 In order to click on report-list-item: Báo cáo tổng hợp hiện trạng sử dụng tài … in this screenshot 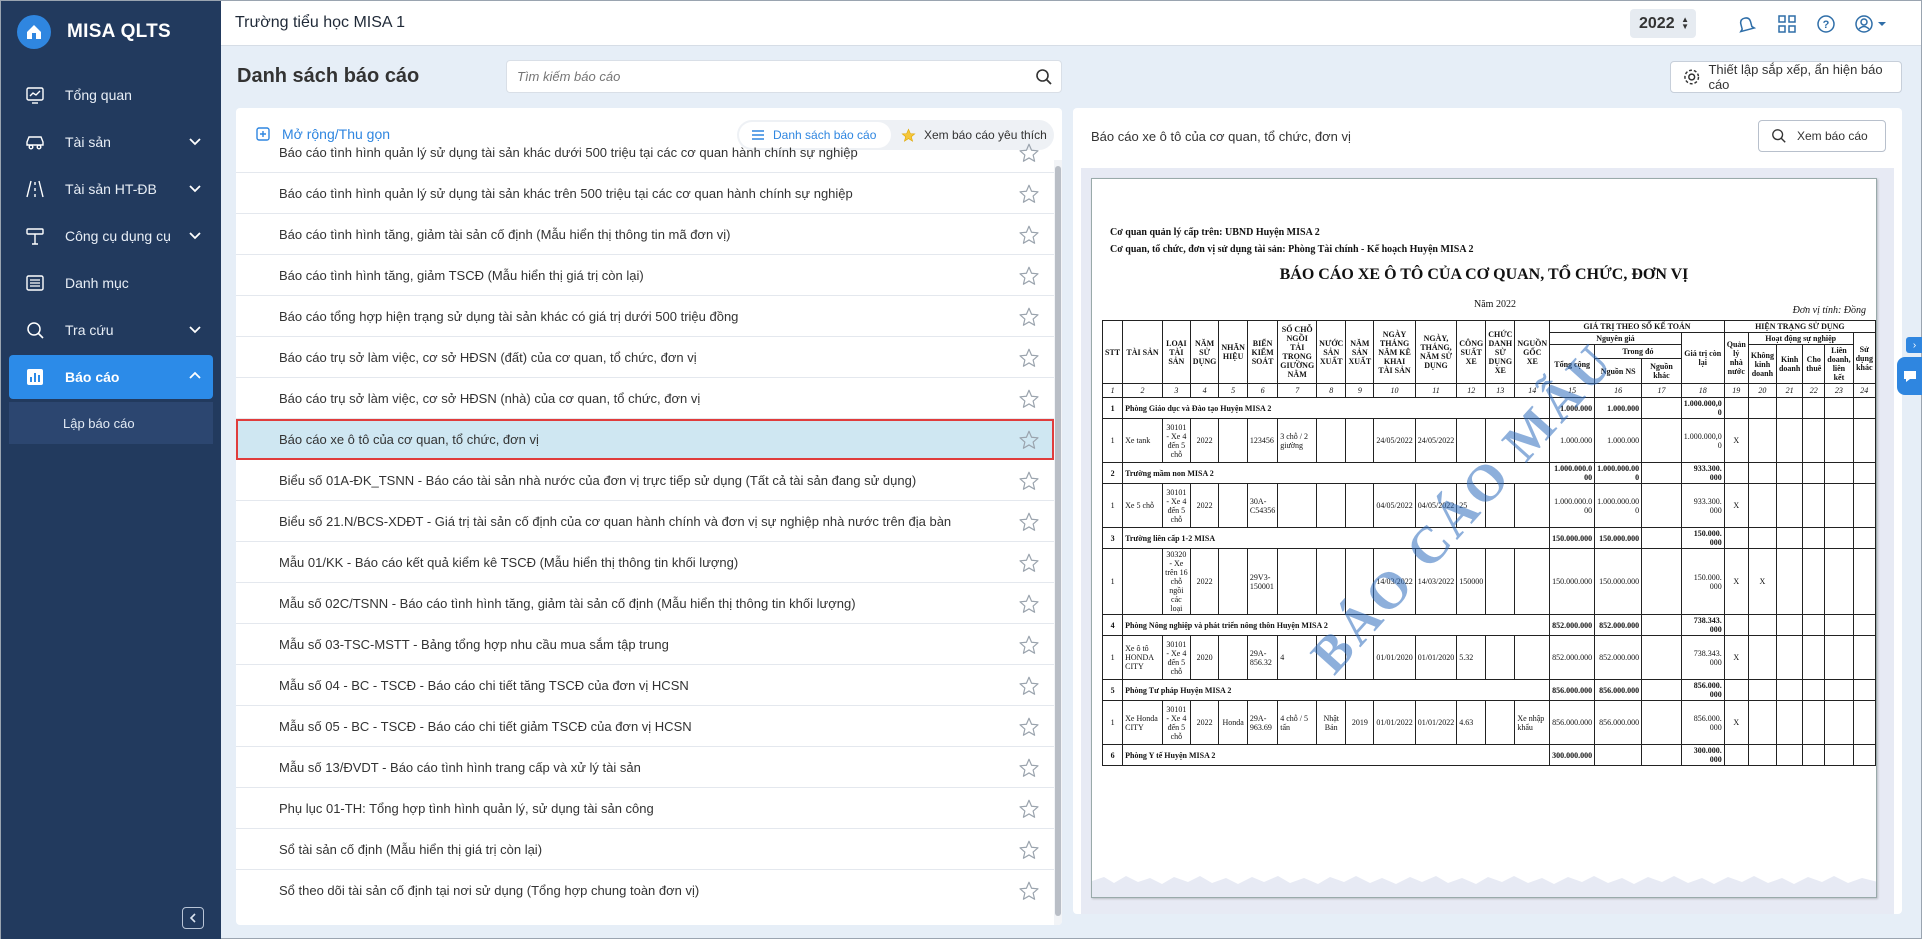, I will do `click(645, 316)`.